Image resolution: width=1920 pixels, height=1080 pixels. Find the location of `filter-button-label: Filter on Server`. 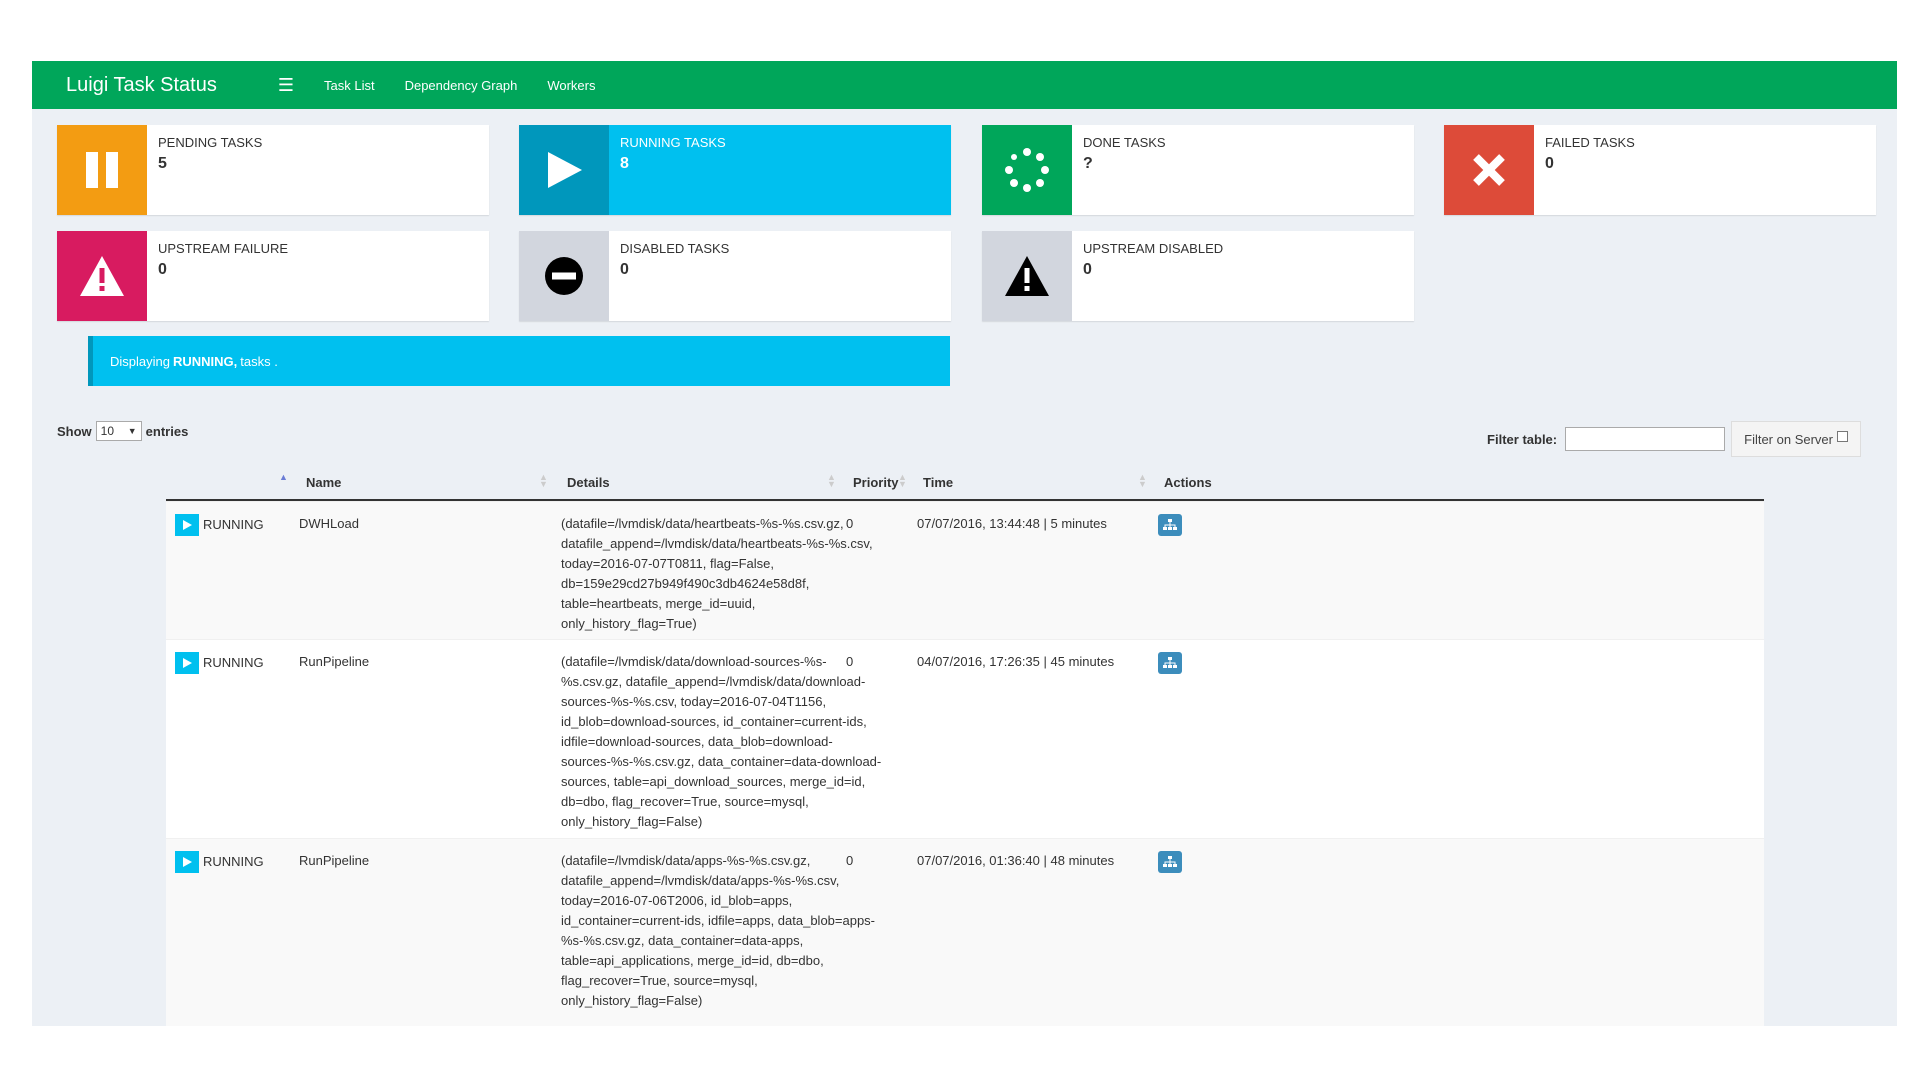

filter-button-label: Filter on Server is located at coordinates (1788, 439).